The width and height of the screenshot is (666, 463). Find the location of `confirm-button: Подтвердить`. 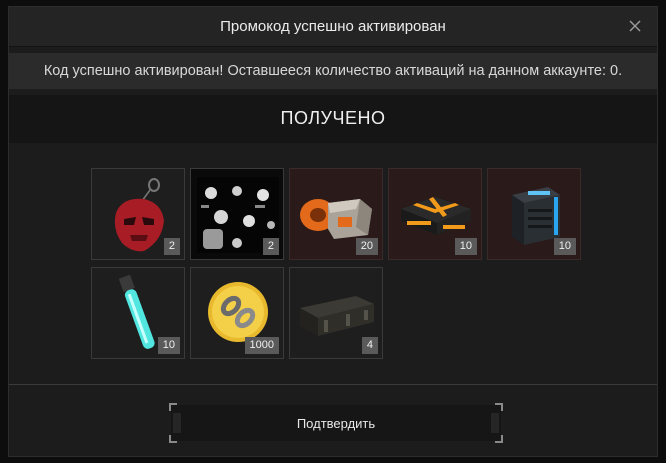

confirm-button: Подтвердить is located at coordinates (336, 423).